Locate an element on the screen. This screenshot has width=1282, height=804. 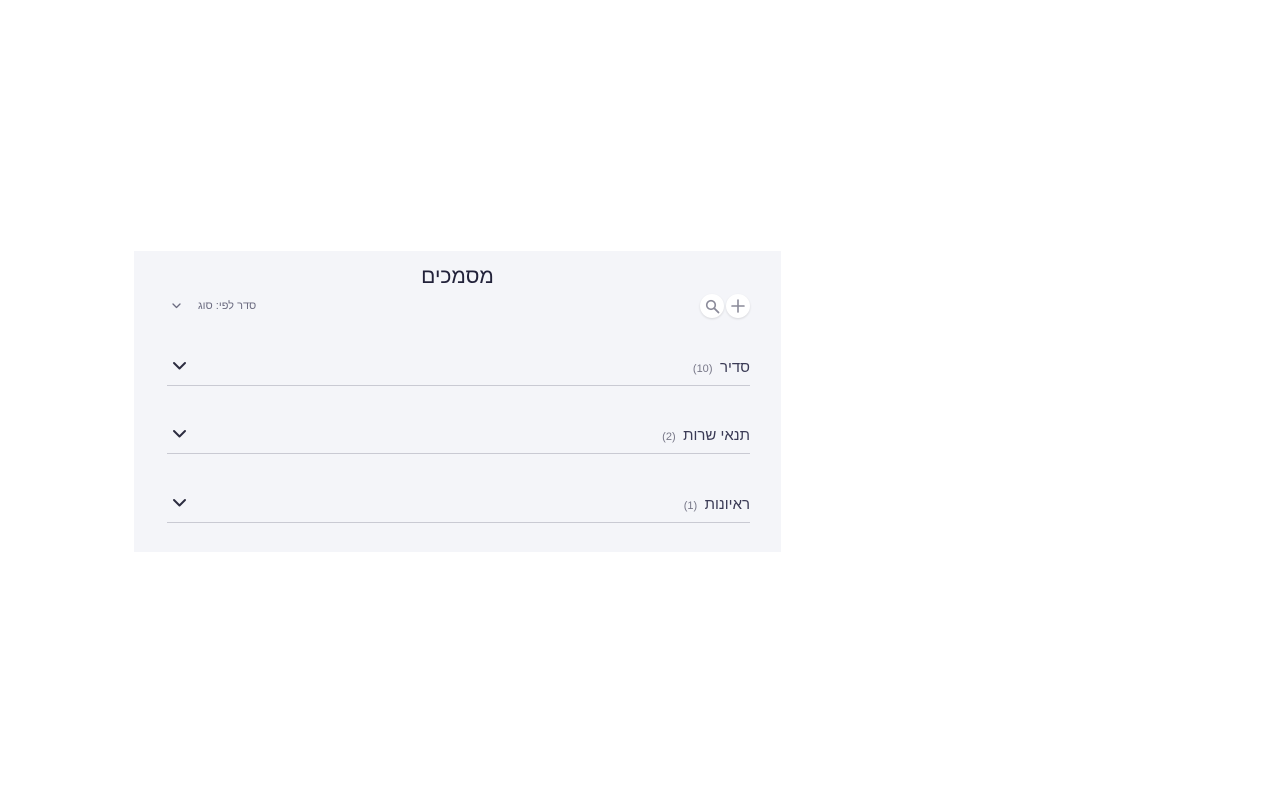
section-label: ראיונות (1) is located at coordinates (717, 505).